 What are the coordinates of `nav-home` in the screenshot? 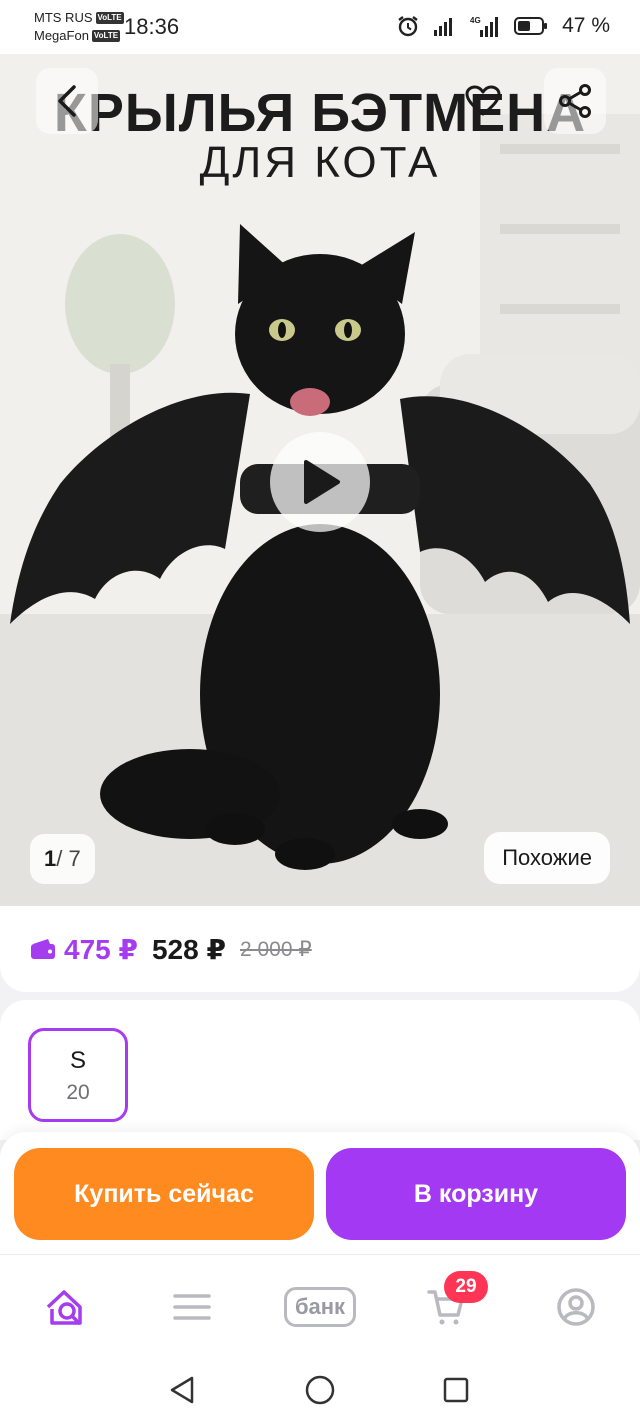 It's located at (66, 1307).